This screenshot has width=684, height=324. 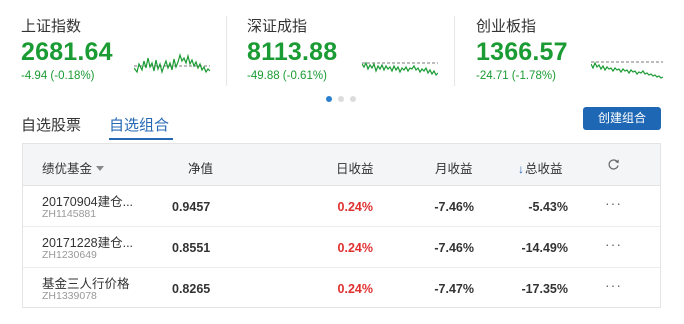 What do you see at coordinates (544, 248) in the screenshot?
I see `total-return: -14.49%` at bounding box center [544, 248].